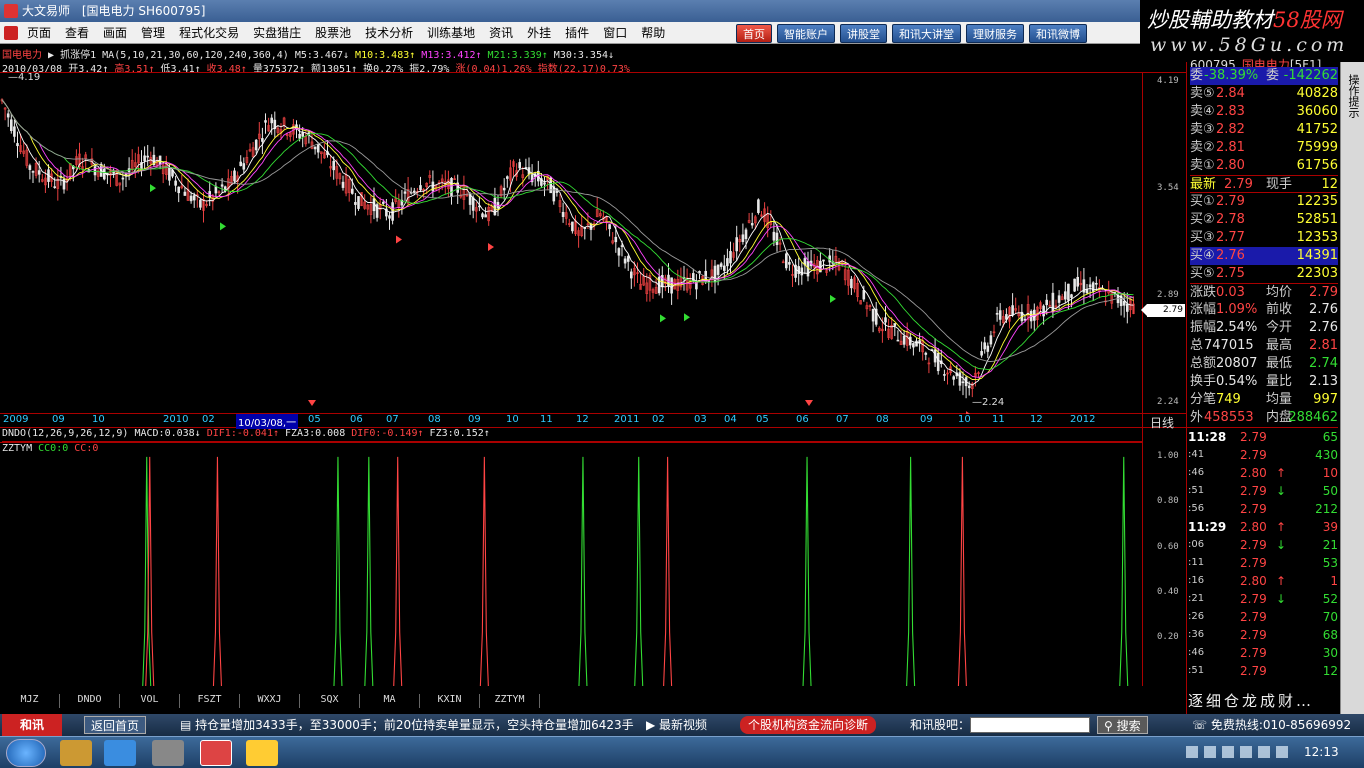 The width and height of the screenshot is (1364, 768). Describe the element at coordinates (1264, 274) in the screenshot. I see `buy-level-5: 买⑤ 2.75 22303` at that location.